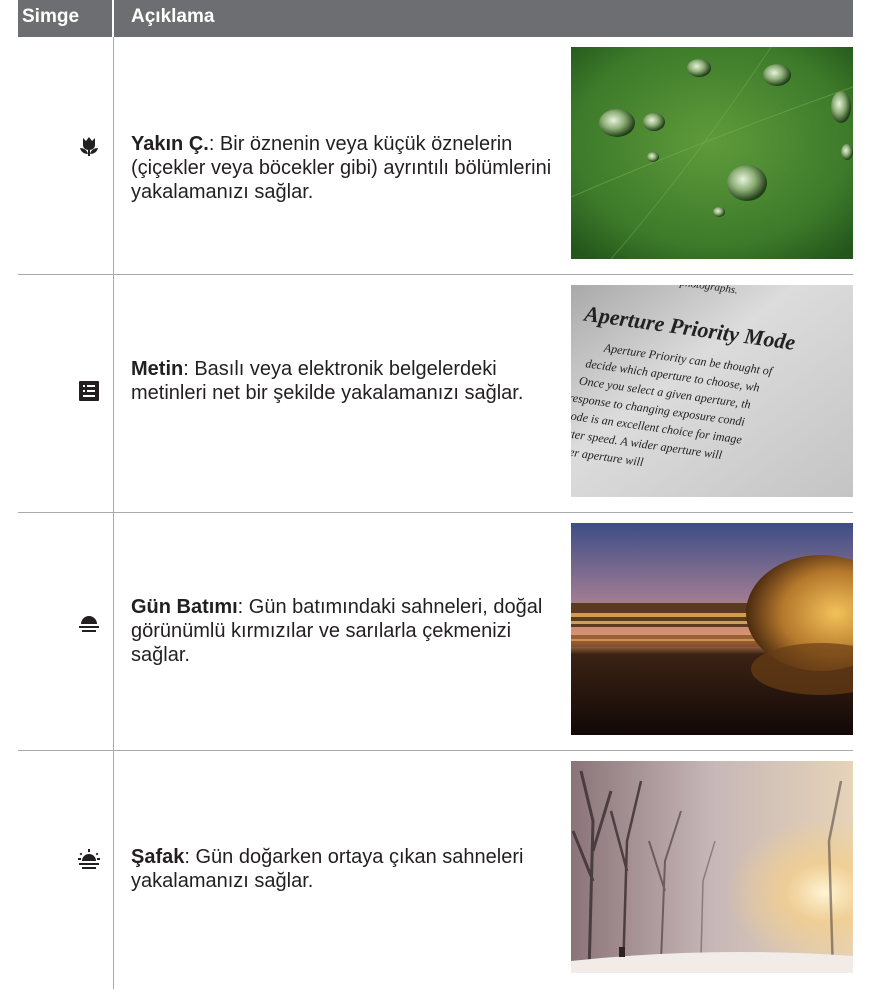 Image resolution: width=876 pixels, height=991 pixels. What do you see at coordinates (89, 391) in the screenshot?
I see `text-document-icon` at bounding box center [89, 391].